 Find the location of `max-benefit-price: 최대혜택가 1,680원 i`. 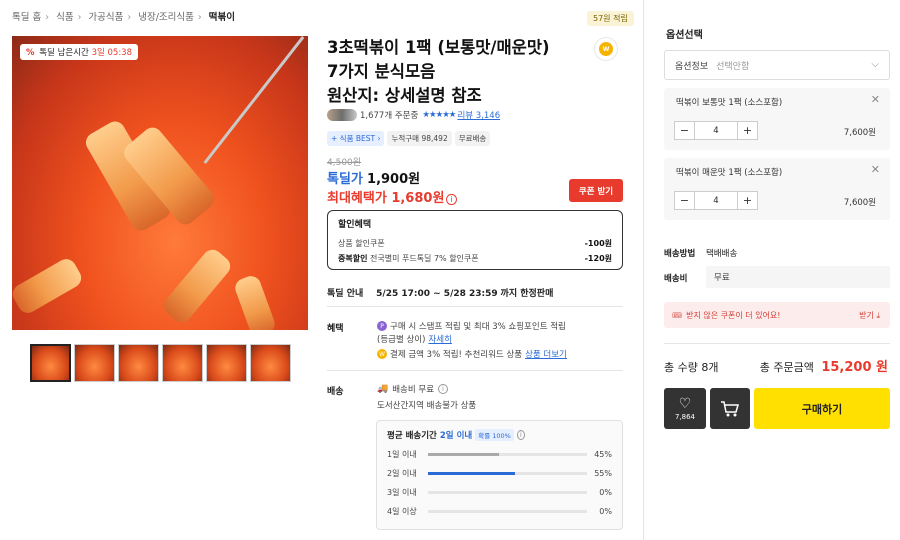

max-benefit-price: 최대혜택가 1,680원 i is located at coordinates (392, 196).